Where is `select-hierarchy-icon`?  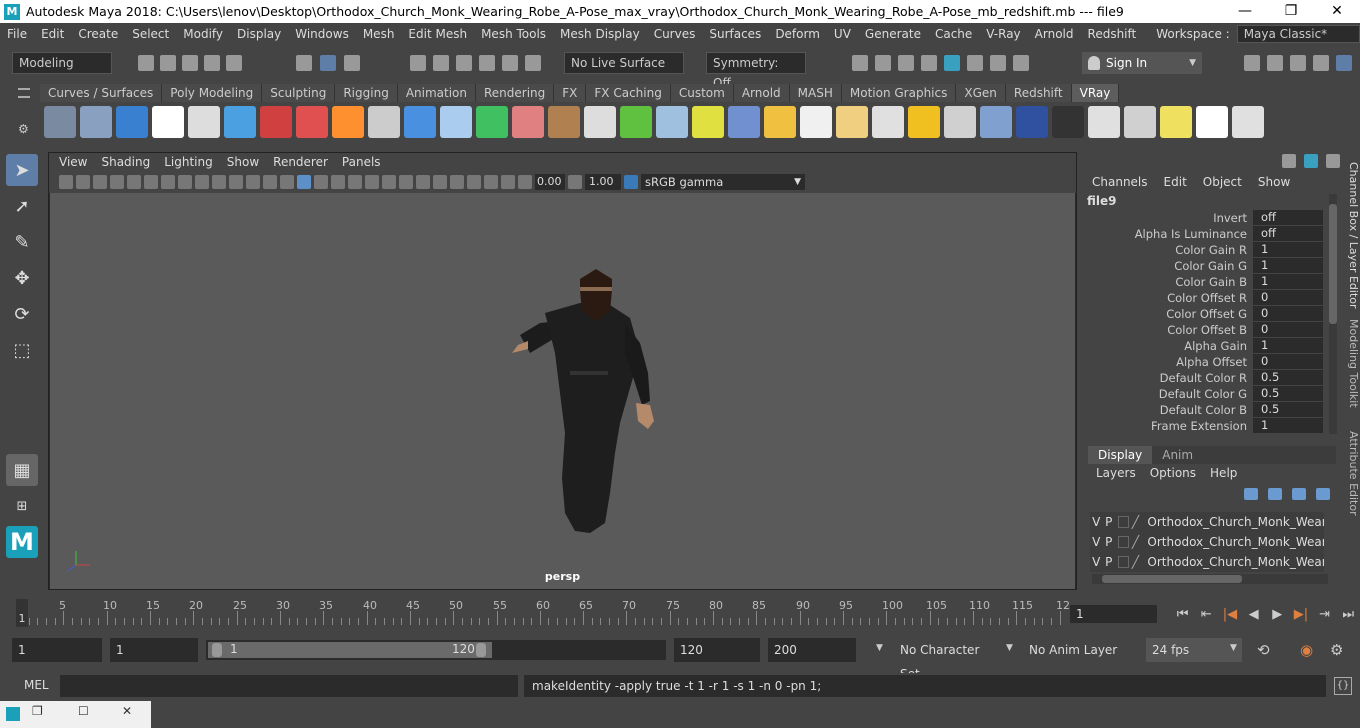 select-hierarchy-icon is located at coordinates (304, 63).